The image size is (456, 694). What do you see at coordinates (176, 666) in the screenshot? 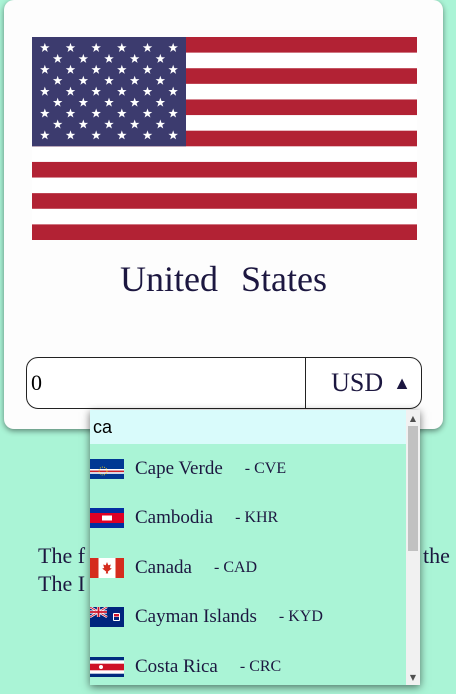
I see `currency-option-name: Costa Rica` at bounding box center [176, 666].